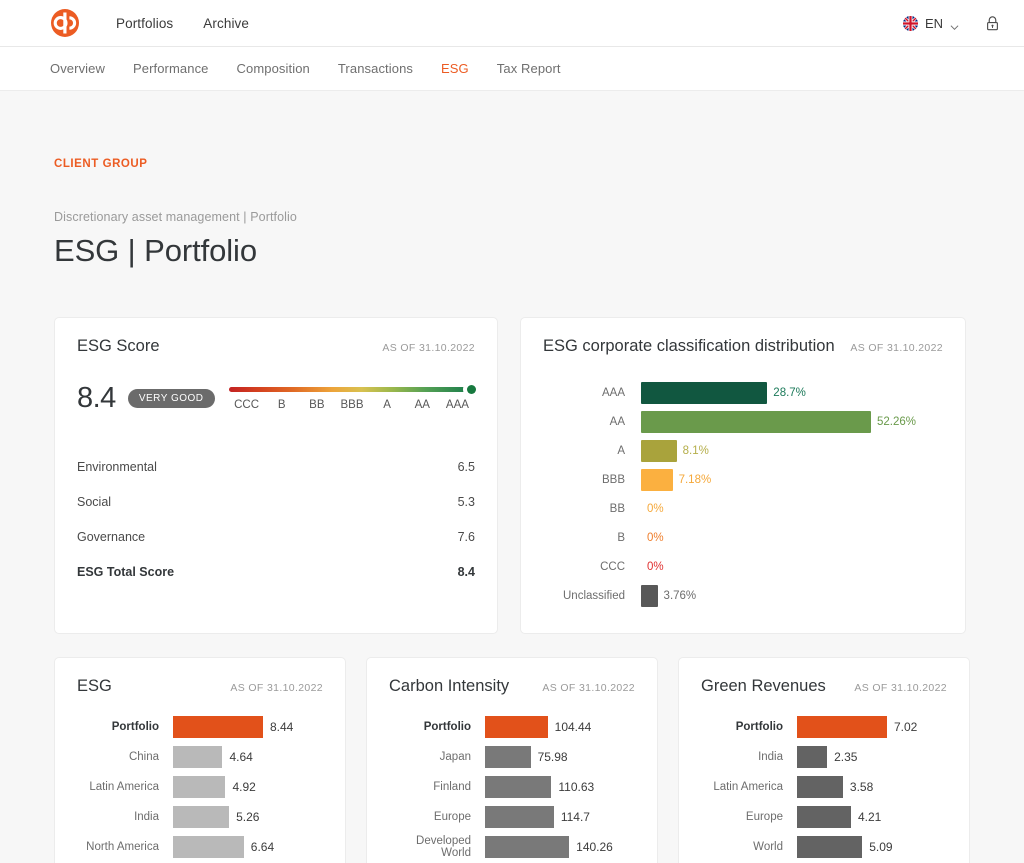 The image size is (1024, 863). What do you see at coordinates (449, 686) in the screenshot?
I see `card-title: Carbon Intensity` at bounding box center [449, 686].